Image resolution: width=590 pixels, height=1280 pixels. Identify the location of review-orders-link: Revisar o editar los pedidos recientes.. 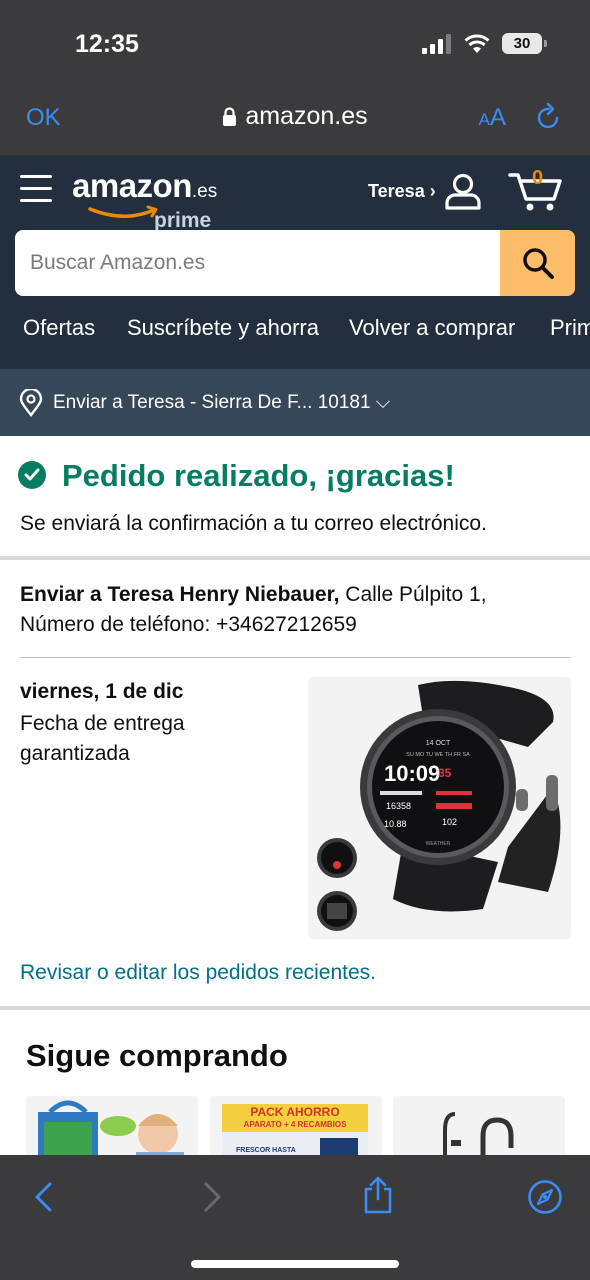
(198, 973).